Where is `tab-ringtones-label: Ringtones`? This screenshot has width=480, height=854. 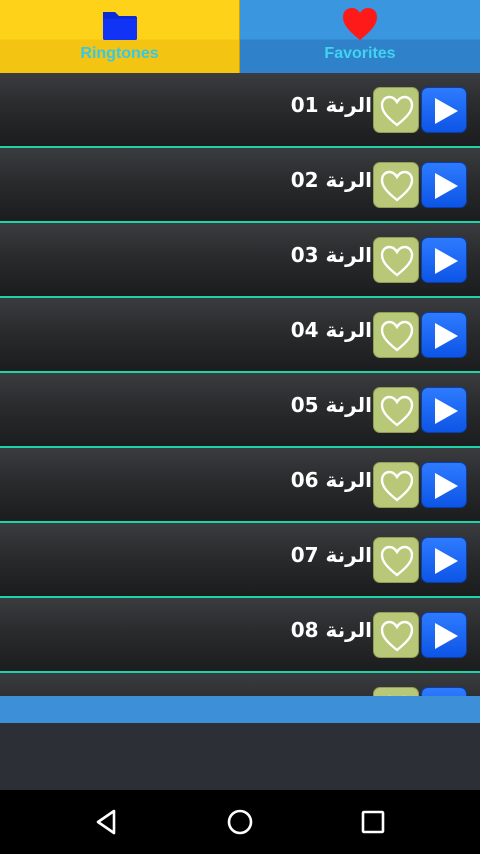 tab-ringtones-label: Ringtones is located at coordinates (119, 53).